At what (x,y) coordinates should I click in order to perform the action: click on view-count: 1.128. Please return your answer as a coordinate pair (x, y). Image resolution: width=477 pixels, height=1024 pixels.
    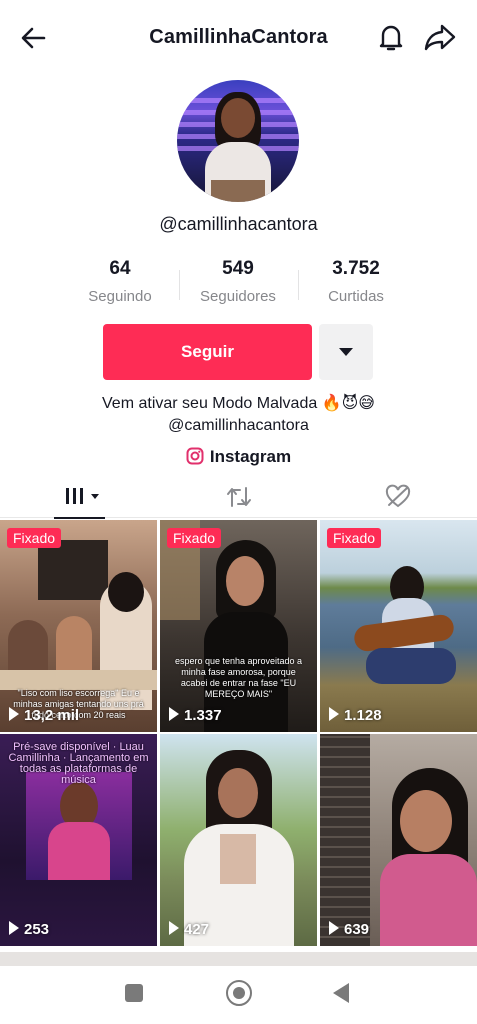
    Looking at the image, I should click on (355, 715).